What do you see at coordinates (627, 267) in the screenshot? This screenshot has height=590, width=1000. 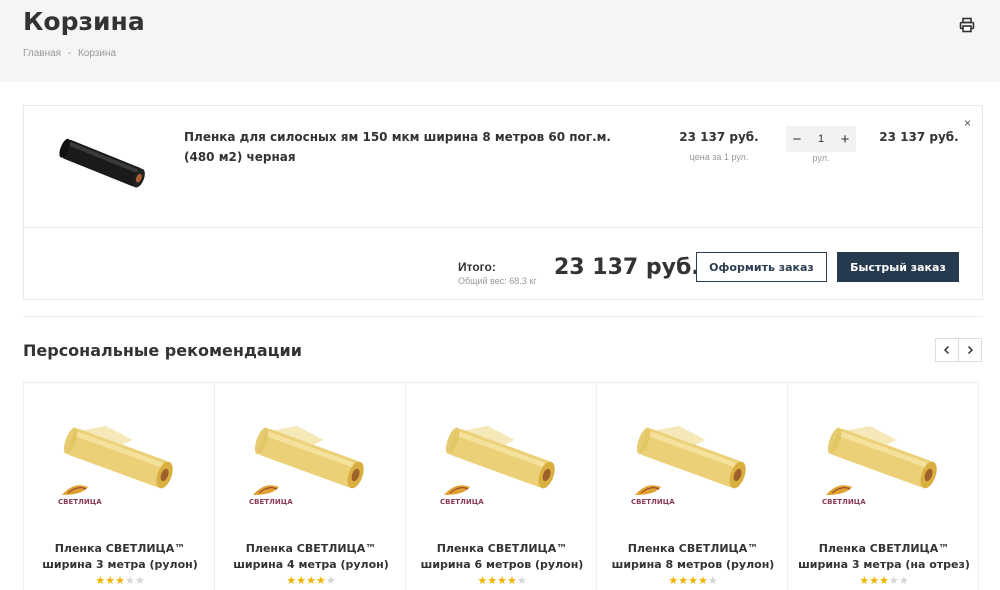 I see `total-sum: 23 137 руб.` at bounding box center [627, 267].